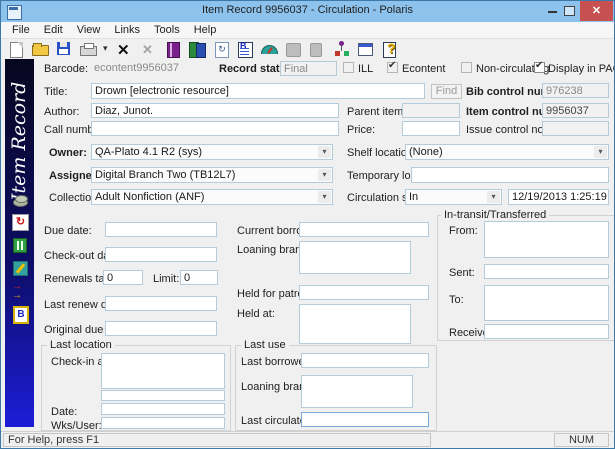  Describe the element at coordinates (575, 128) in the screenshot. I see `issue-control-field` at that location.